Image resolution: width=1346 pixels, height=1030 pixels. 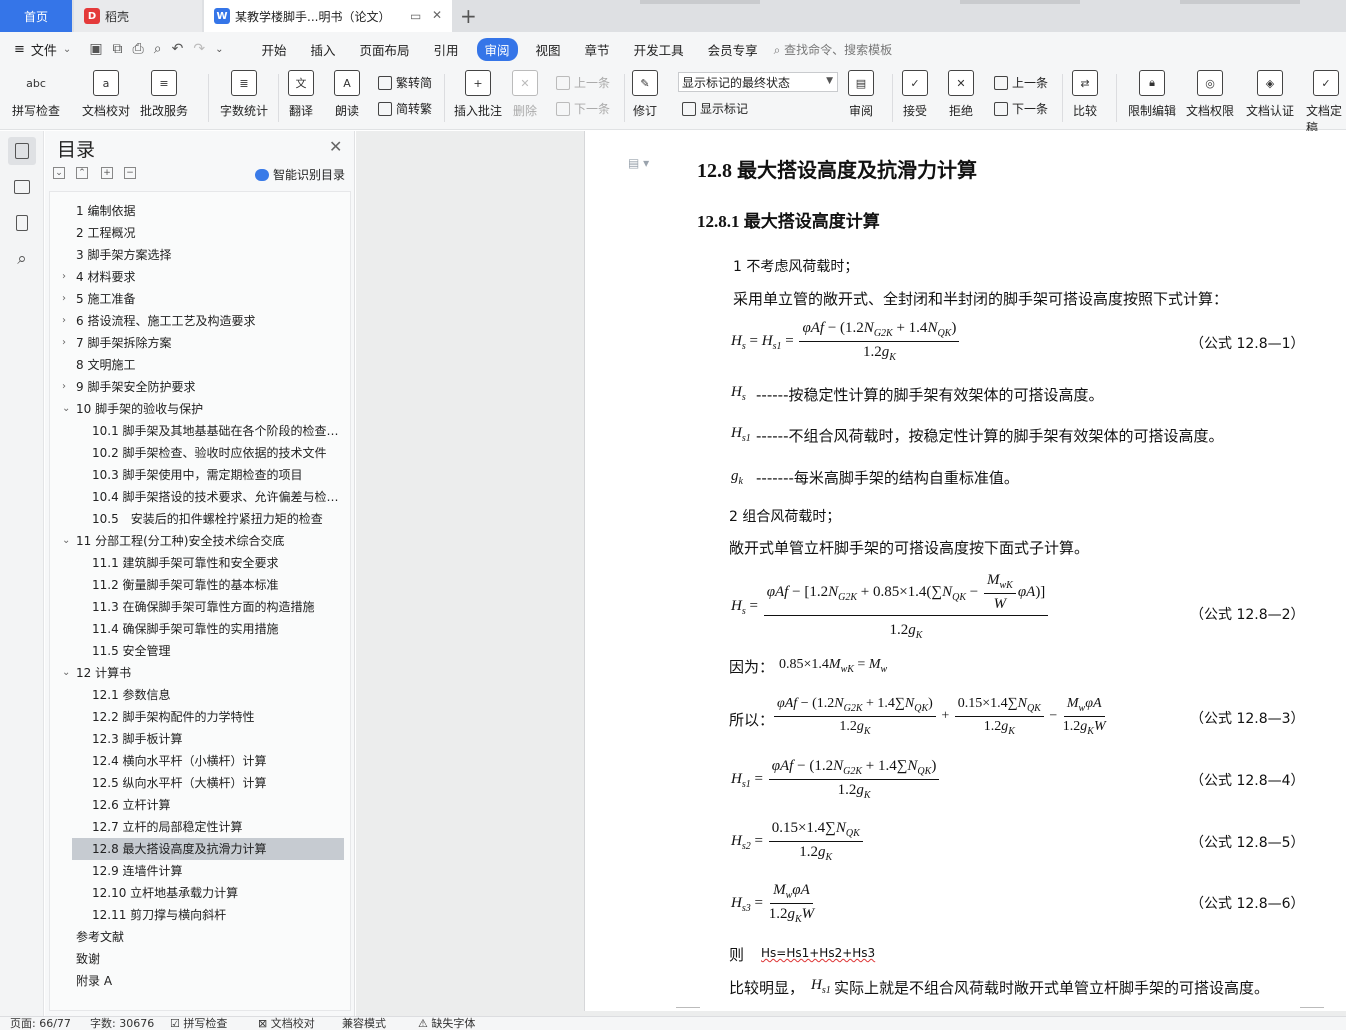 What do you see at coordinates (40, 1023) in the screenshot?
I see `page-indicator: 页面: 66/77` at bounding box center [40, 1023].